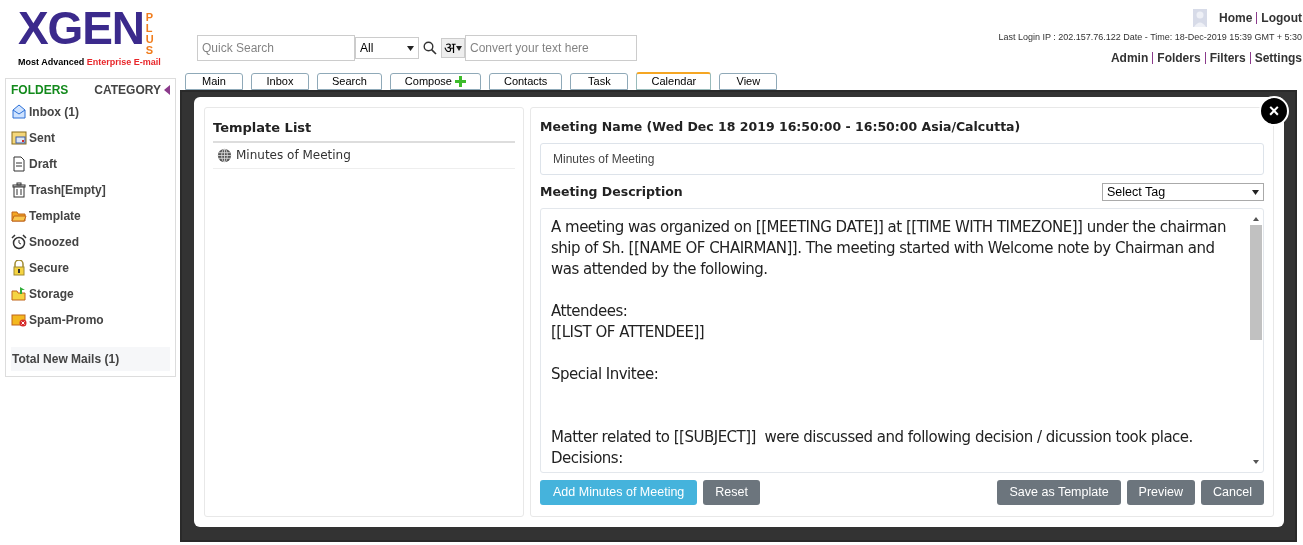 This screenshot has height=545, width=1303. I want to click on tab: View, so click(748, 81).